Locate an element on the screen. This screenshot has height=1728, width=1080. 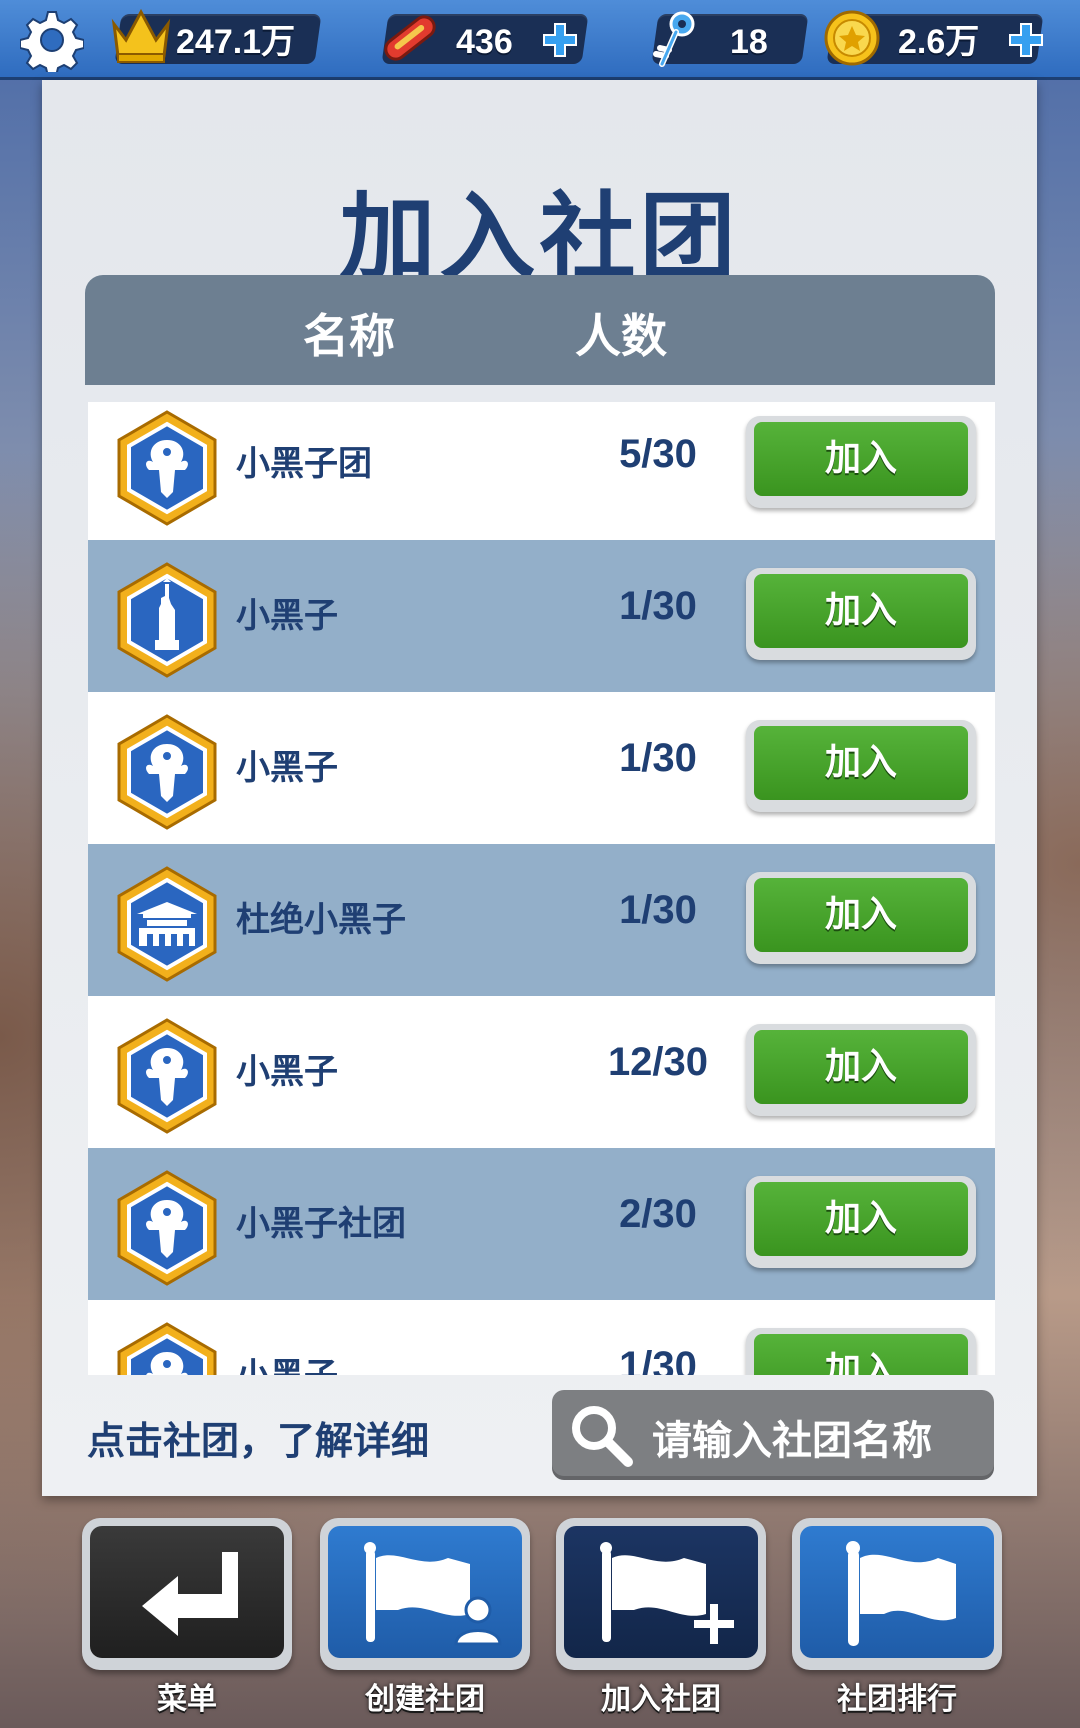
crown-icon is located at coordinates (141, 35).